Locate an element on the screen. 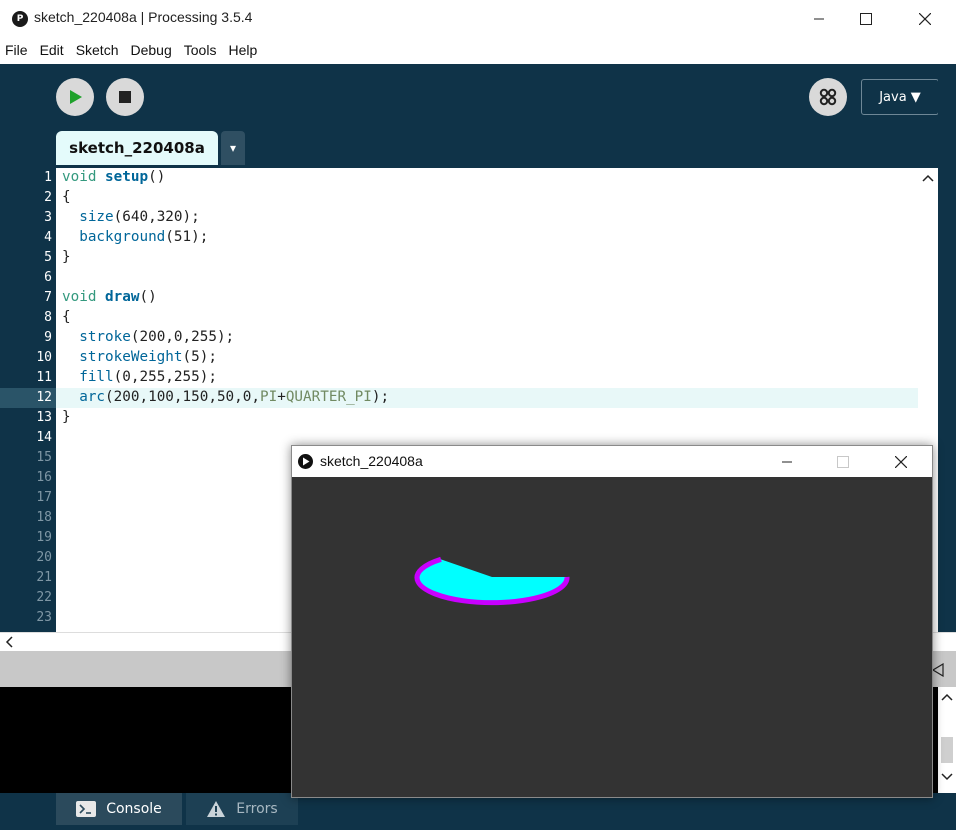 Image resolution: width=956 pixels, height=830 pixels. code-token: (51); is located at coordinates (187, 237).